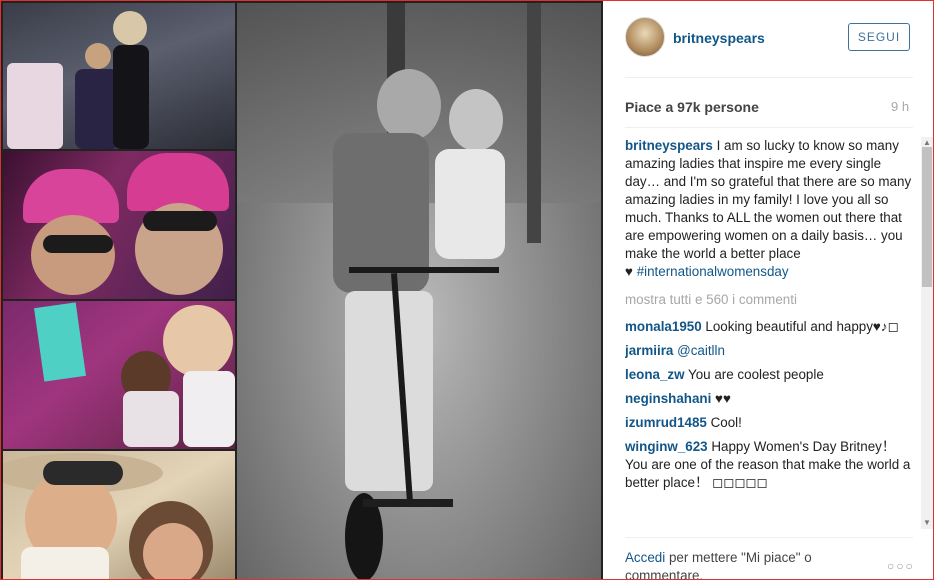 This screenshot has height=580, width=934. Describe the element at coordinates (119, 515) in the screenshot. I see `collage-photo-sunhat` at that location.